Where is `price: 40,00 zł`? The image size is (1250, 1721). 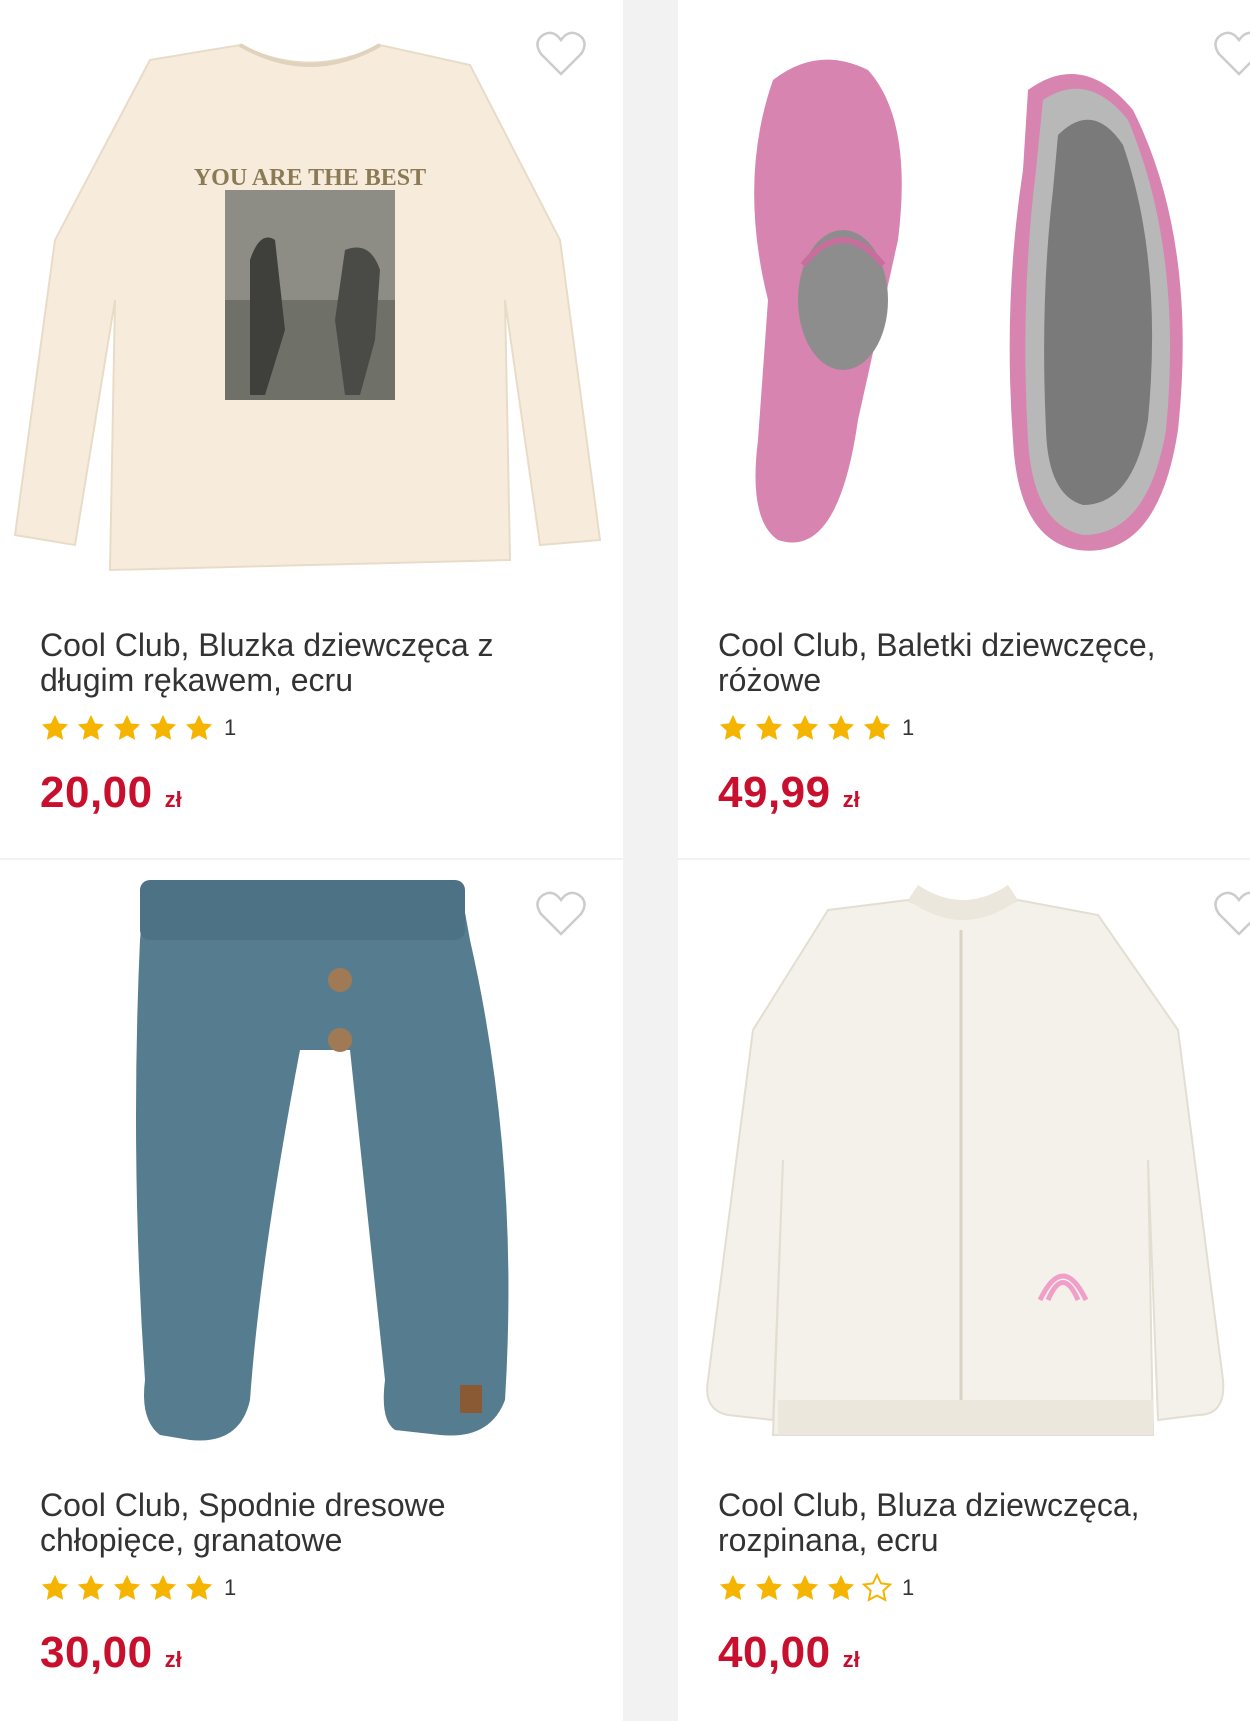 price: 40,00 zł is located at coordinates (789, 1653).